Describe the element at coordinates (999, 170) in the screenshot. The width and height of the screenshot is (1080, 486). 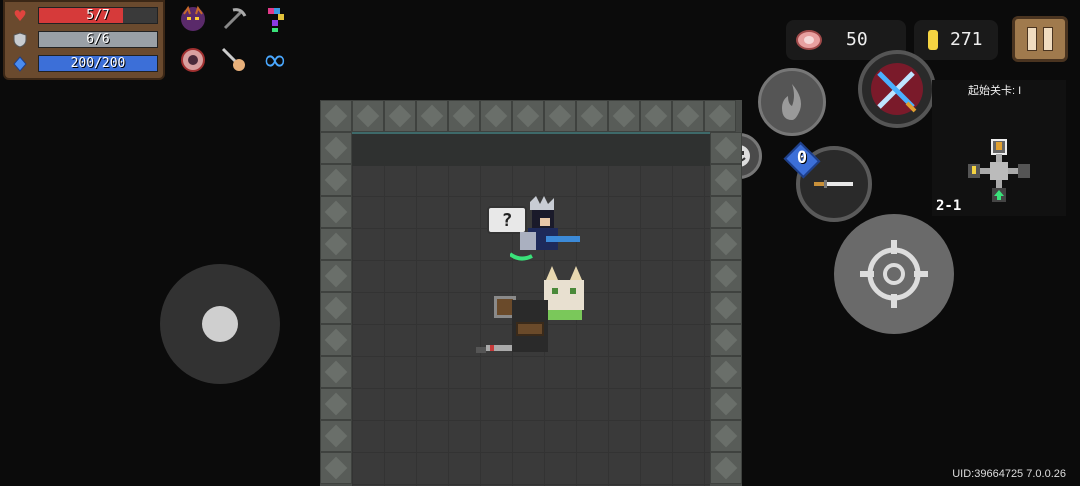
I see `minimap-rooms` at that location.